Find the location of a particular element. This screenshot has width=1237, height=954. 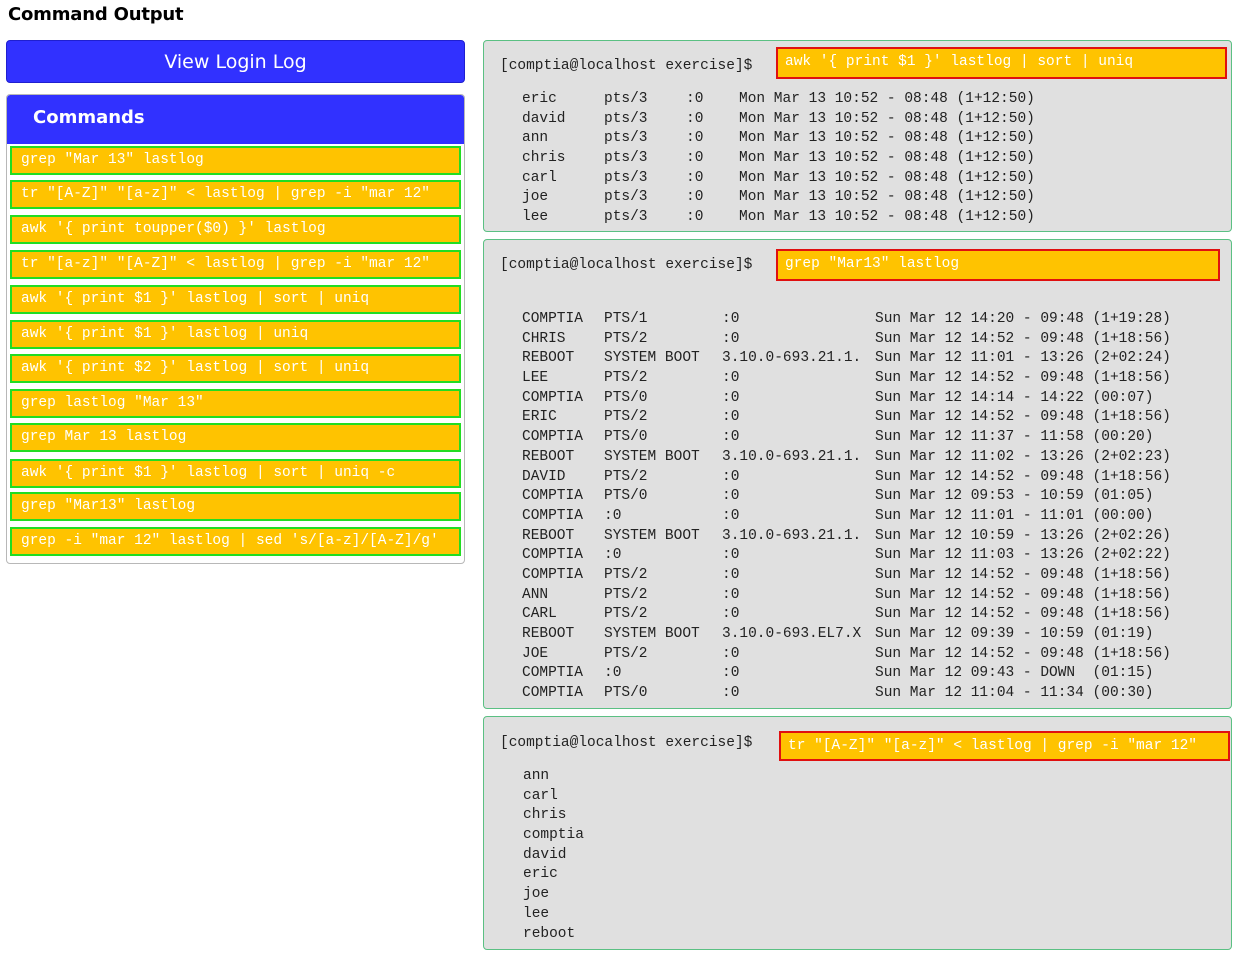

output-cell: PTS/1 is located at coordinates (626, 319).